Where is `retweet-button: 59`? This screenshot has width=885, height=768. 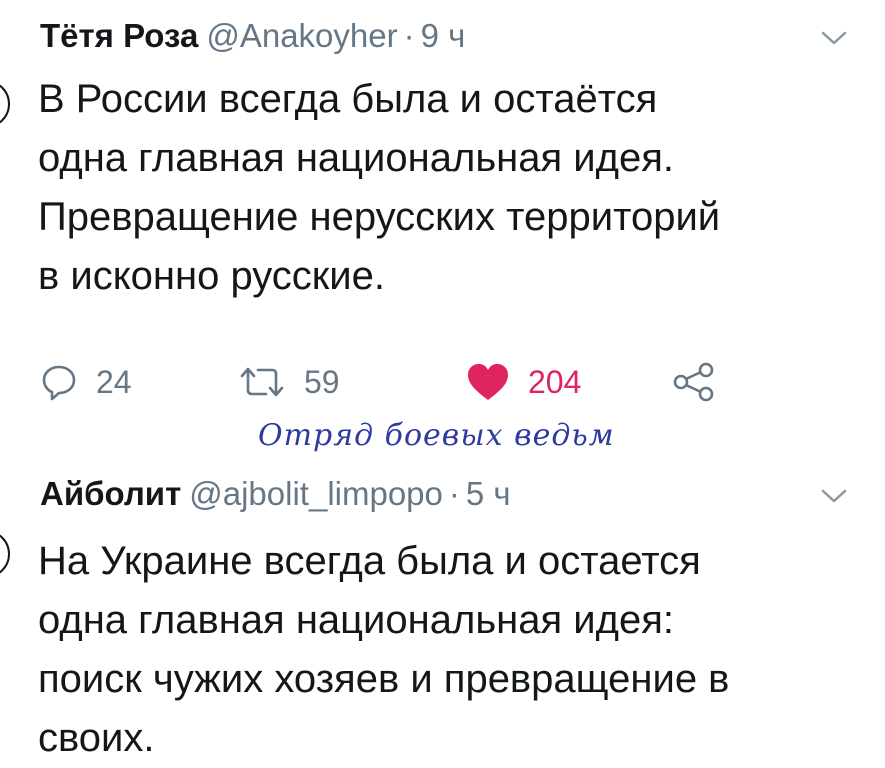
retweet-button: 59 is located at coordinates (289, 382).